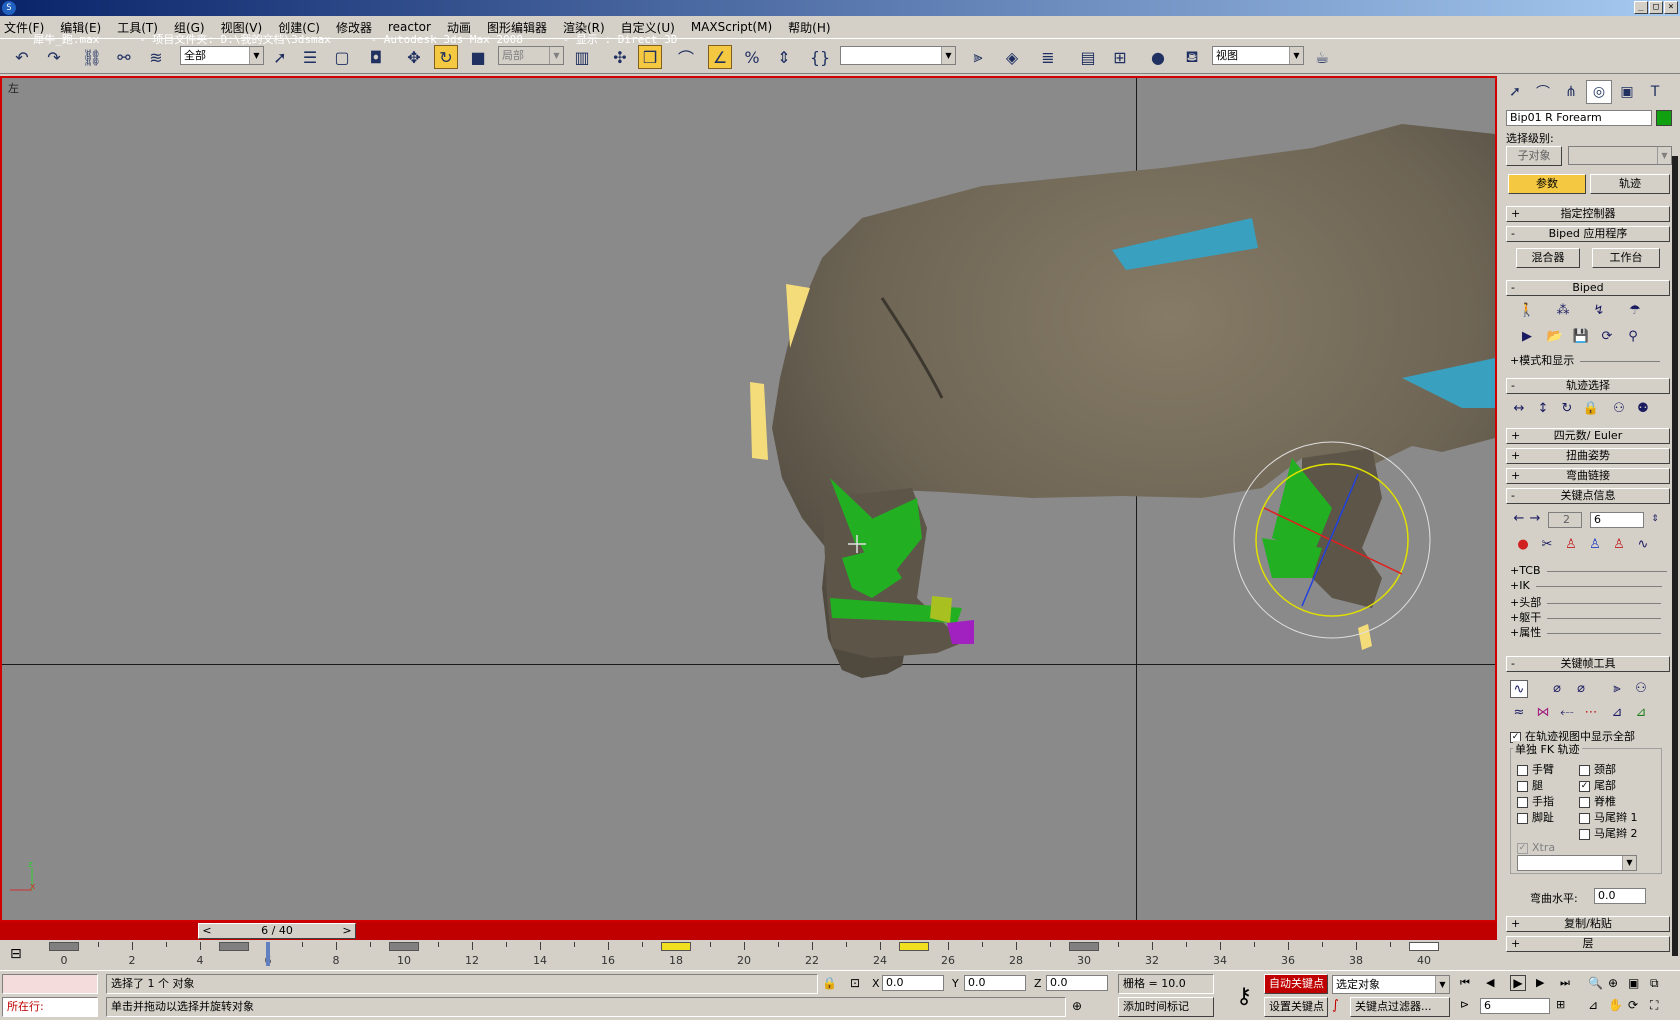  I want to click on rollup-copy-paste: + 复制/粘贴, so click(1588, 924).